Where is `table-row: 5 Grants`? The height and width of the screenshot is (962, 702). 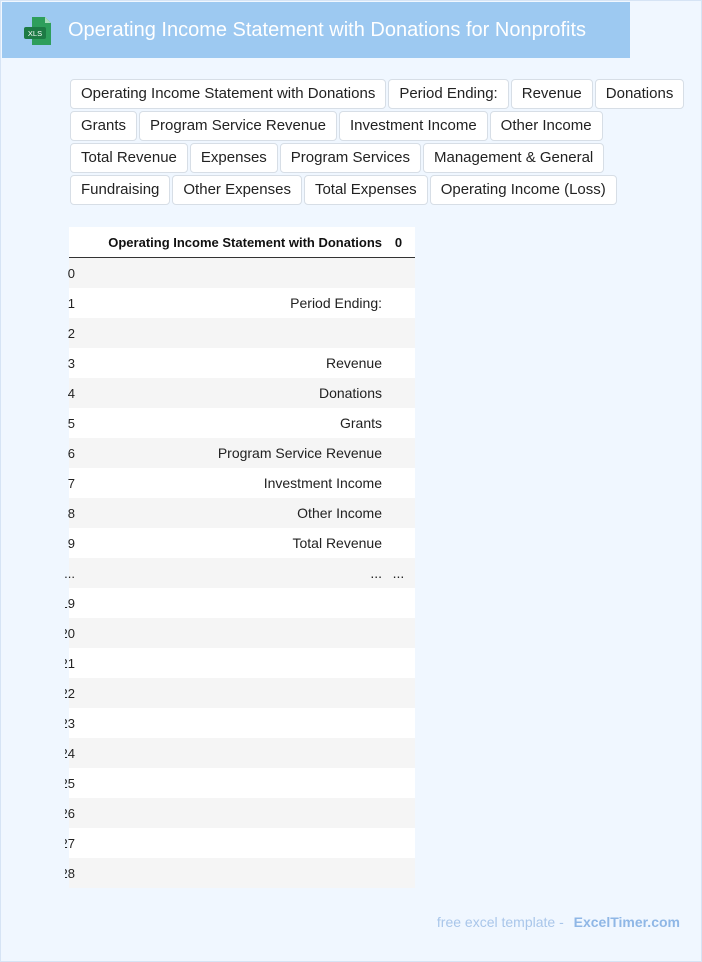 table-row: 5 Grants is located at coordinates (241, 423).